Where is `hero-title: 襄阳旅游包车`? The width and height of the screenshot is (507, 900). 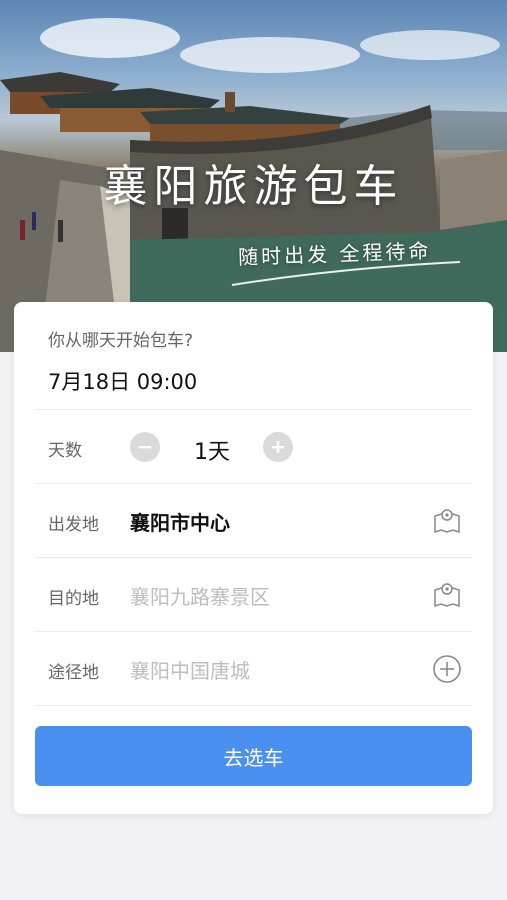 hero-title: 襄阳旅游包车 is located at coordinates (253, 186).